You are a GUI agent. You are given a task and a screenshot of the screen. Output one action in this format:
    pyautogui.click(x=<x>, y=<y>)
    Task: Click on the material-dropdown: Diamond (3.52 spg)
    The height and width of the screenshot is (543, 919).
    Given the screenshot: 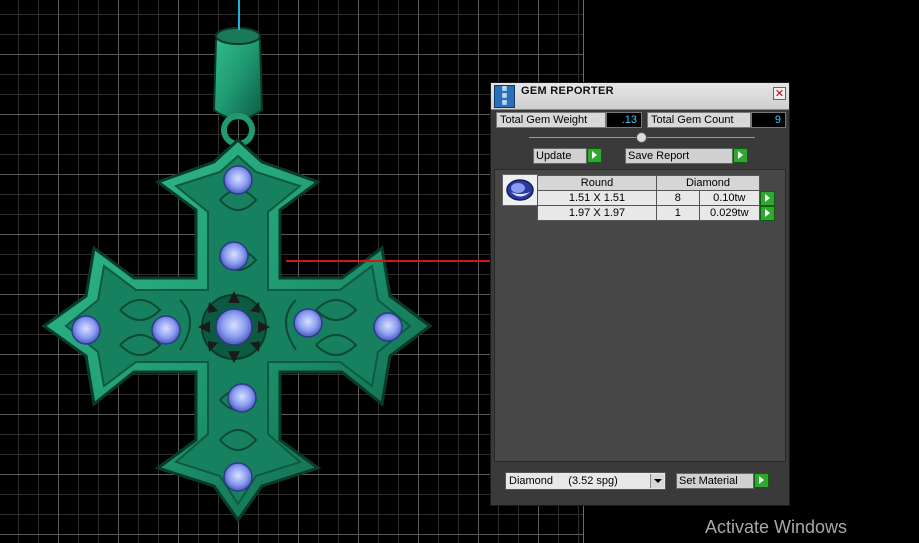 What is the action you would take?
    pyautogui.click(x=585, y=481)
    